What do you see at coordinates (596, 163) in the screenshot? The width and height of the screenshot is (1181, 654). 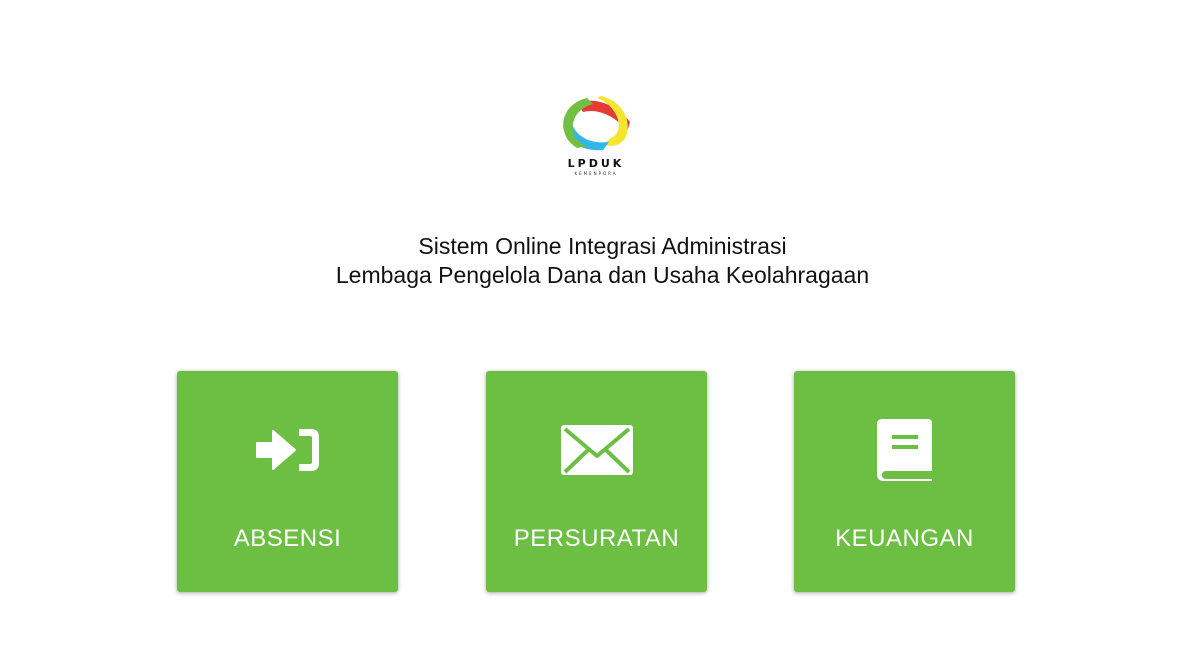 I see `logo-wordmark: LPDUK` at bounding box center [596, 163].